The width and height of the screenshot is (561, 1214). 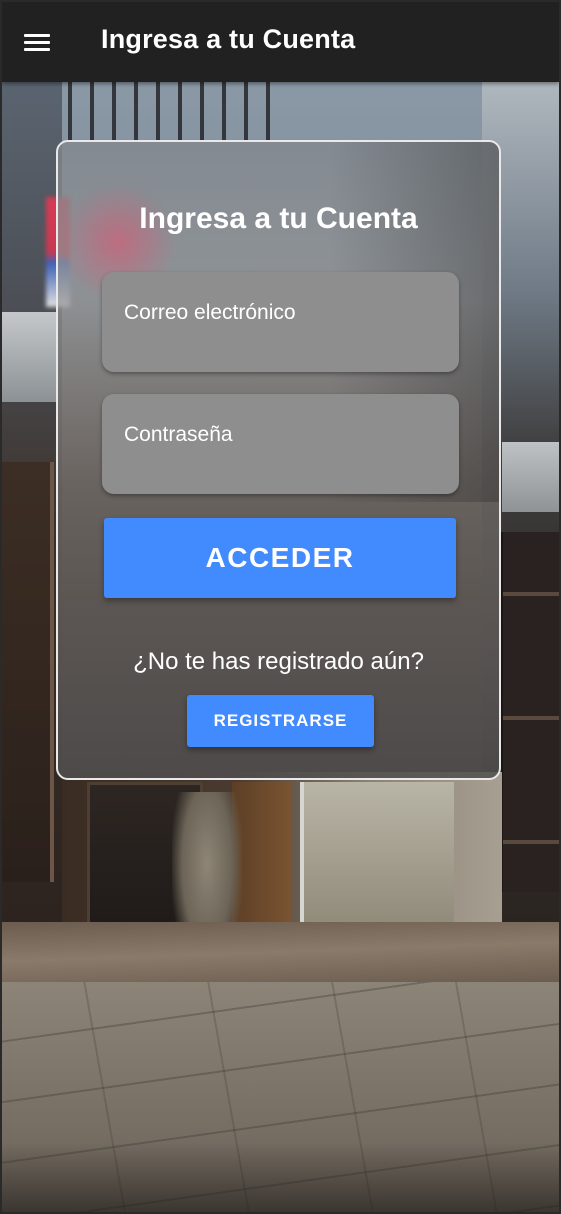 I want to click on background-right-door, so click(x=529, y=712).